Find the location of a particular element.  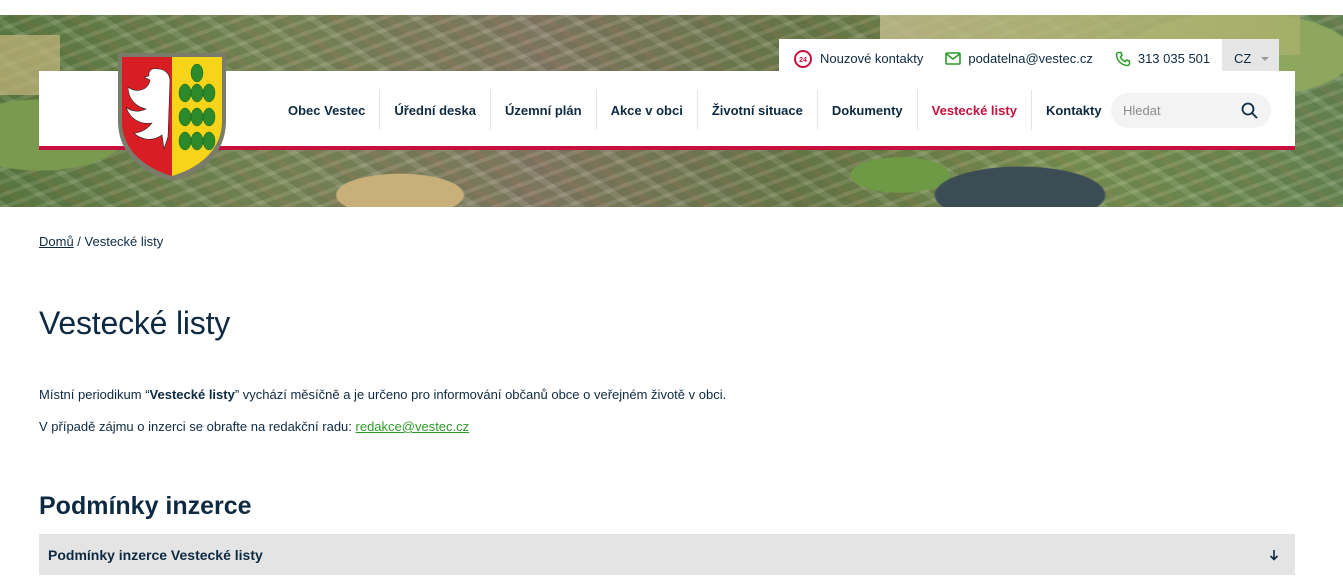

intro-prefix: Místní periodikum “ is located at coordinates (94, 394).